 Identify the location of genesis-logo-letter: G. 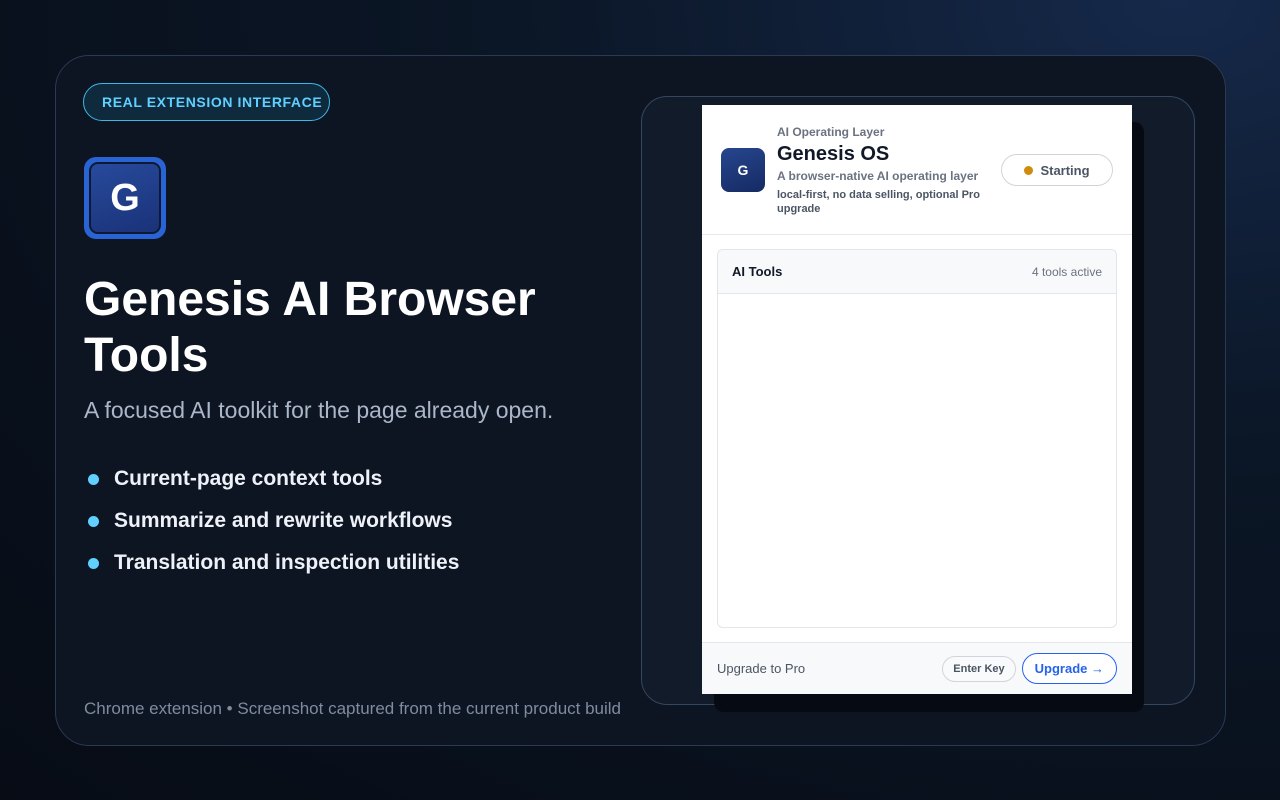
(125, 198).